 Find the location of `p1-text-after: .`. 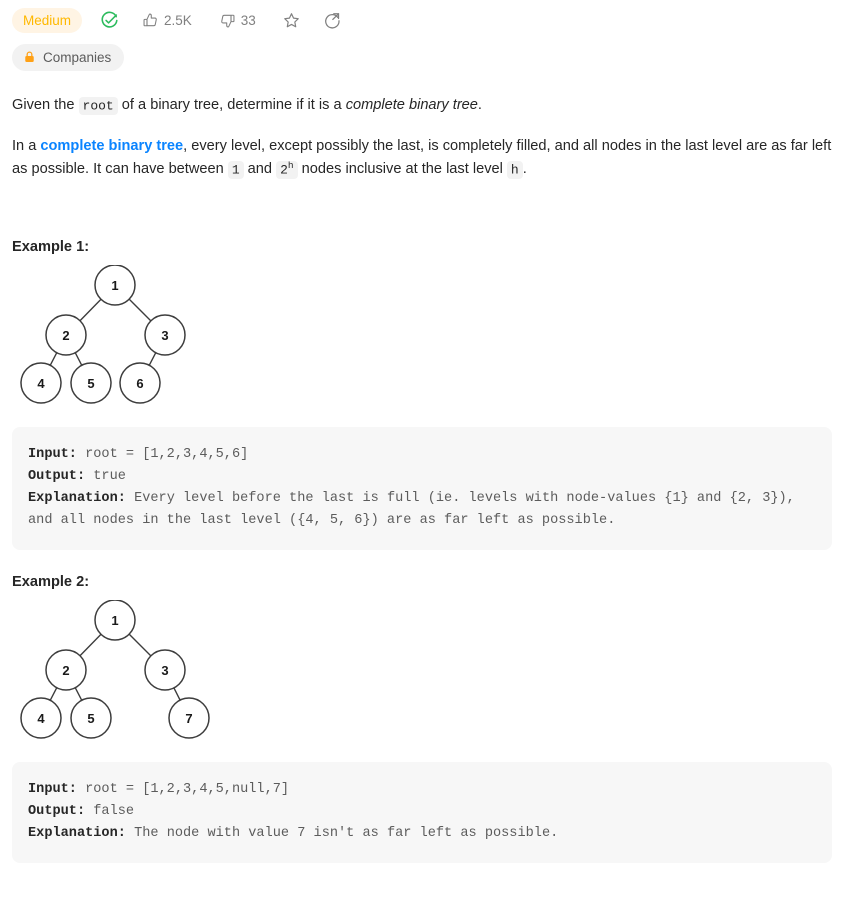

p1-text-after: . is located at coordinates (479, 105).